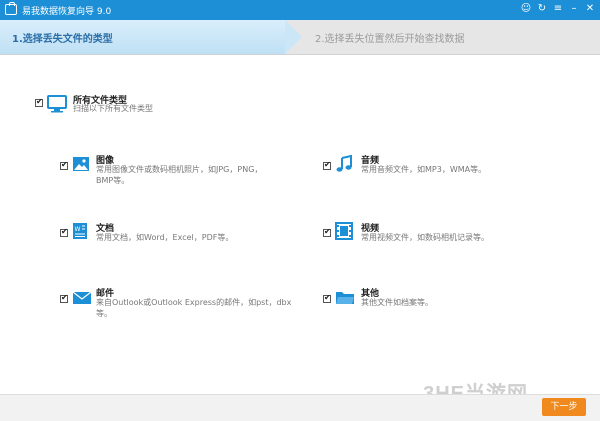  Describe the element at coordinates (327, 298) in the screenshot. I see `other-checkbox` at that location.